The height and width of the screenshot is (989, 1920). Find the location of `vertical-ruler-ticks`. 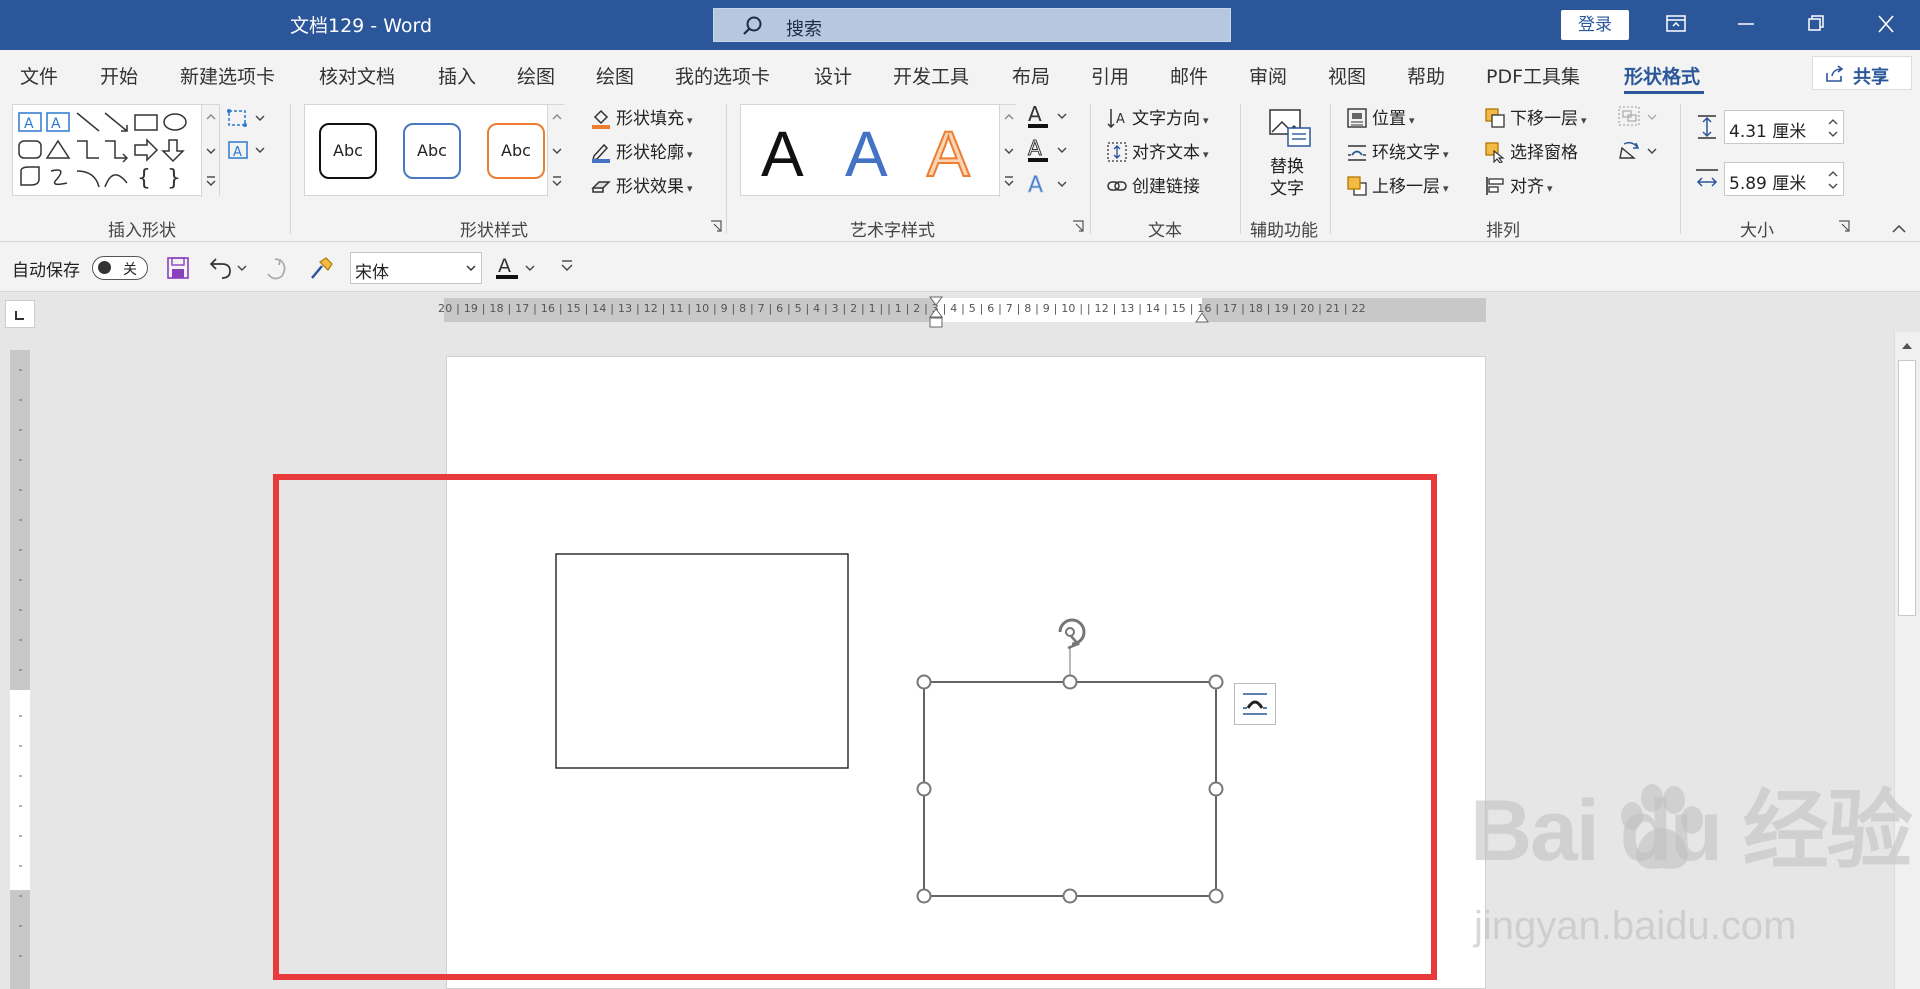

vertical-ruler-ticks is located at coordinates (20, 663).